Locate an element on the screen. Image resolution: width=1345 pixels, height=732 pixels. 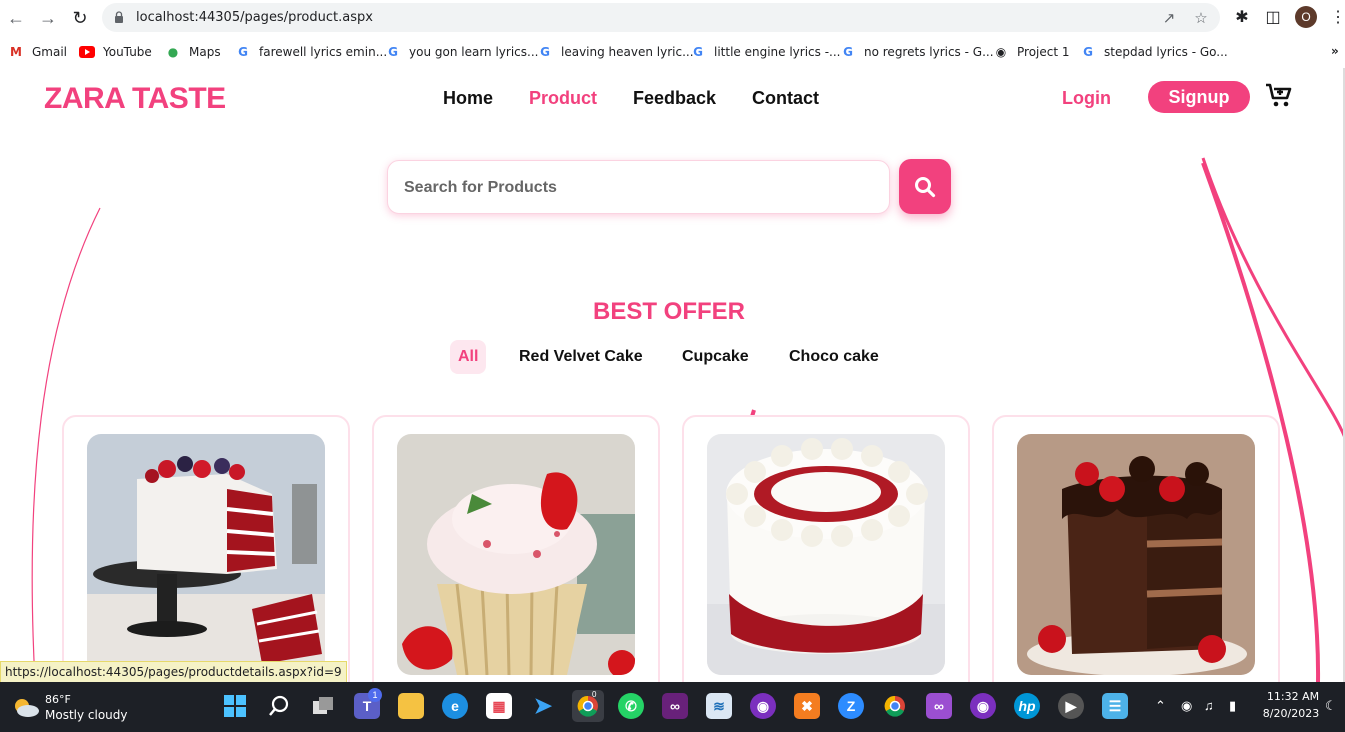
bookmark-youtube: YouTube is located at coordinates (115, 52).